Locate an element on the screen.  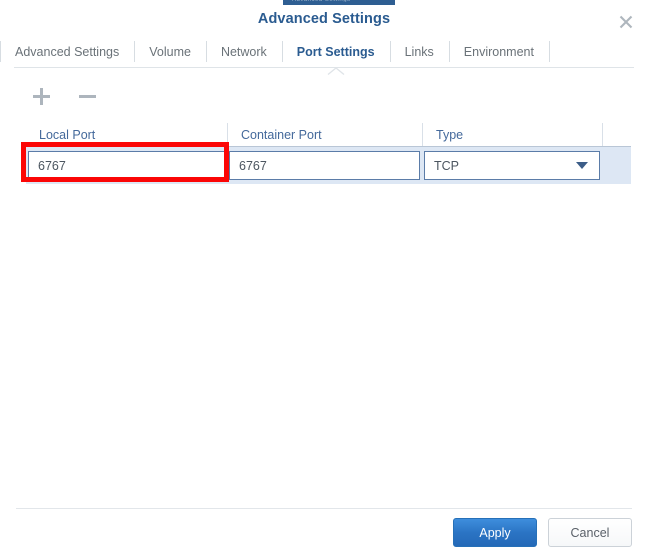
column-header-label: Type is located at coordinates (450, 134).